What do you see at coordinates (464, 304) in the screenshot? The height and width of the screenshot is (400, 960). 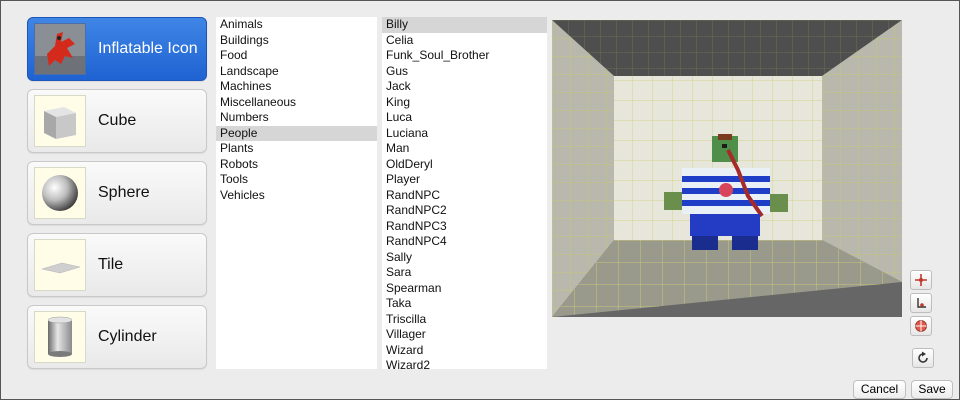 I see `character-list-item: Taka` at bounding box center [464, 304].